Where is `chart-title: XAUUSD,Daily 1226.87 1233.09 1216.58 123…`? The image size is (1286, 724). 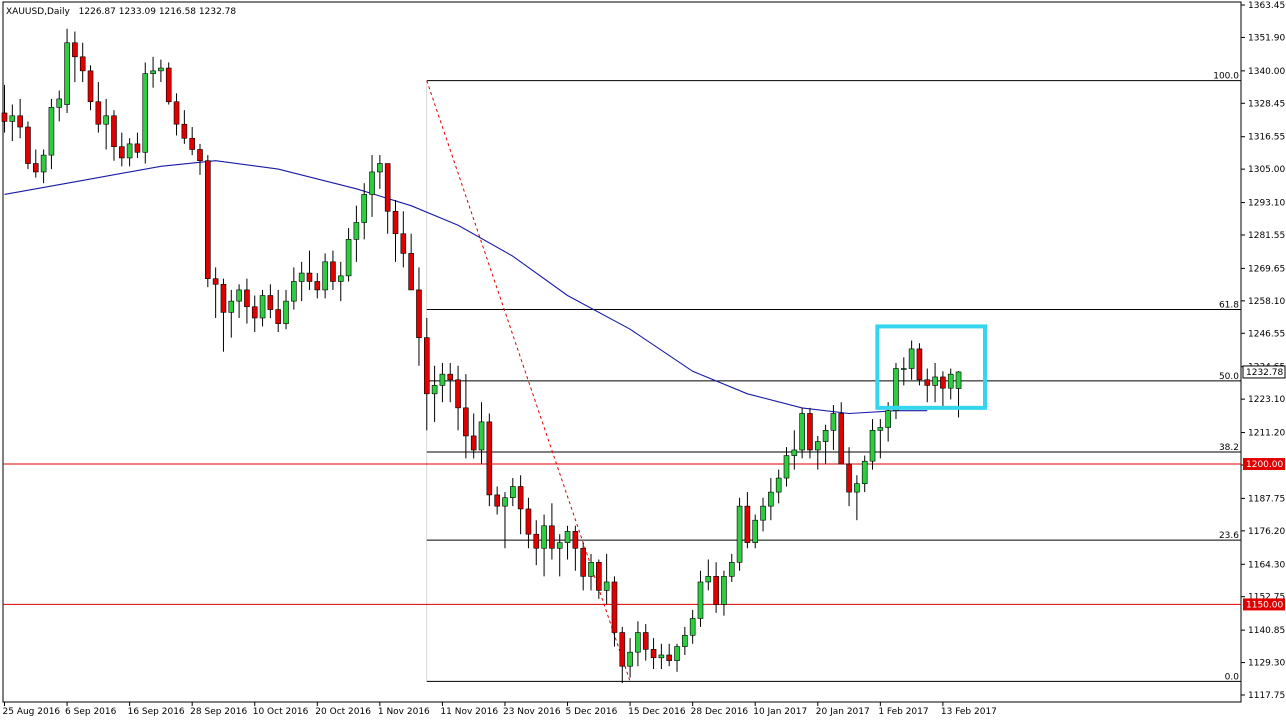 chart-title: XAUUSD,Daily 1226.87 1233.09 1216.58 123… is located at coordinates (121, 12).